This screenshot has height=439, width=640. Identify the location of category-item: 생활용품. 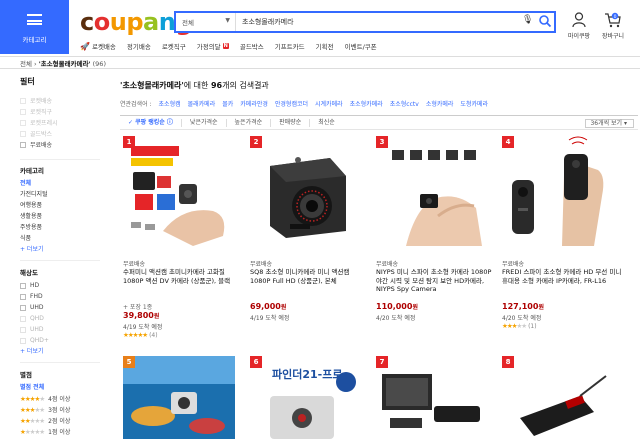
(60, 216).